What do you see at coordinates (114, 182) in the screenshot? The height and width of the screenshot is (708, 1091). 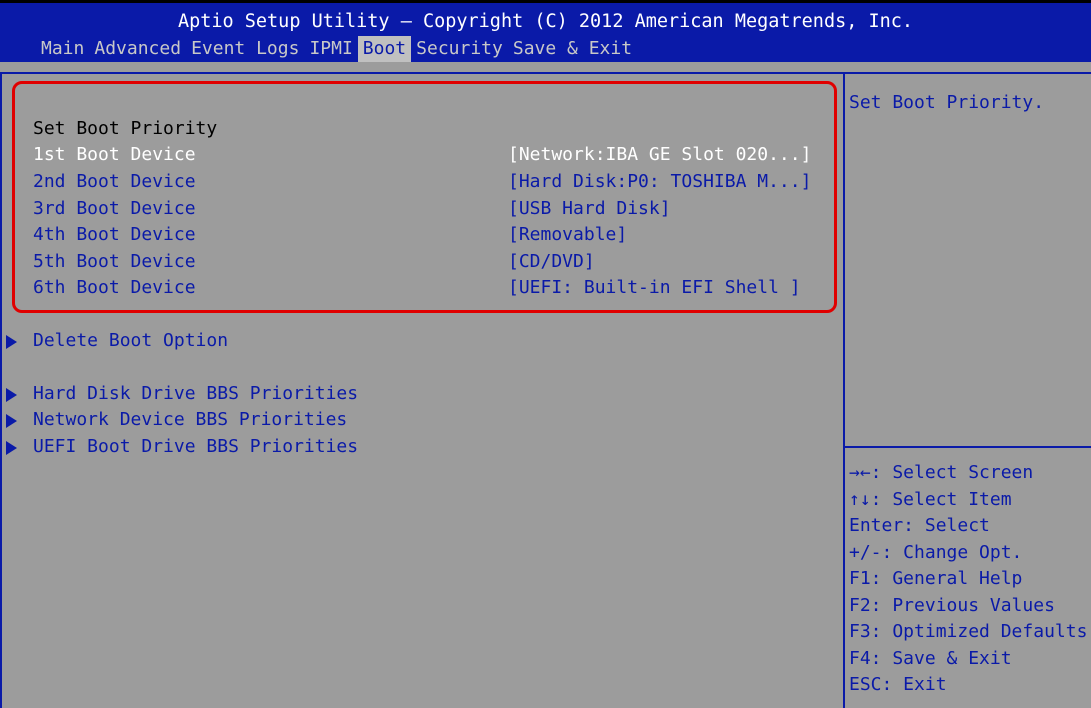 I see `boot-device-2-label: 2nd Boot Device` at bounding box center [114, 182].